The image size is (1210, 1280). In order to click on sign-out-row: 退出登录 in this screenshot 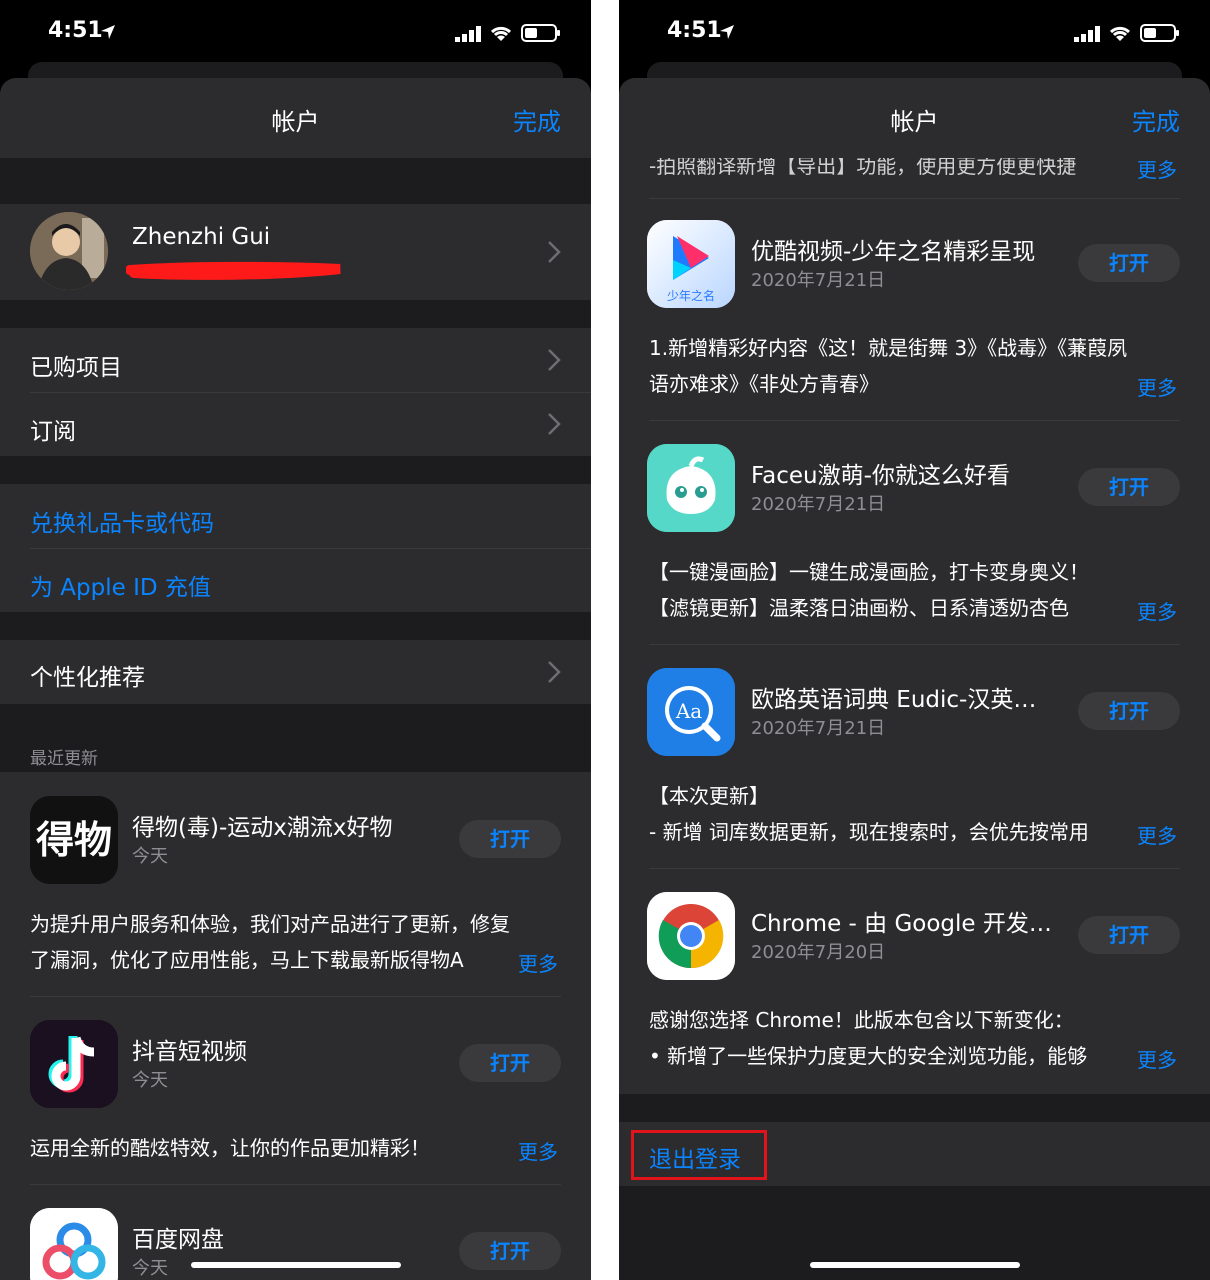, I will do `click(914, 1154)`.